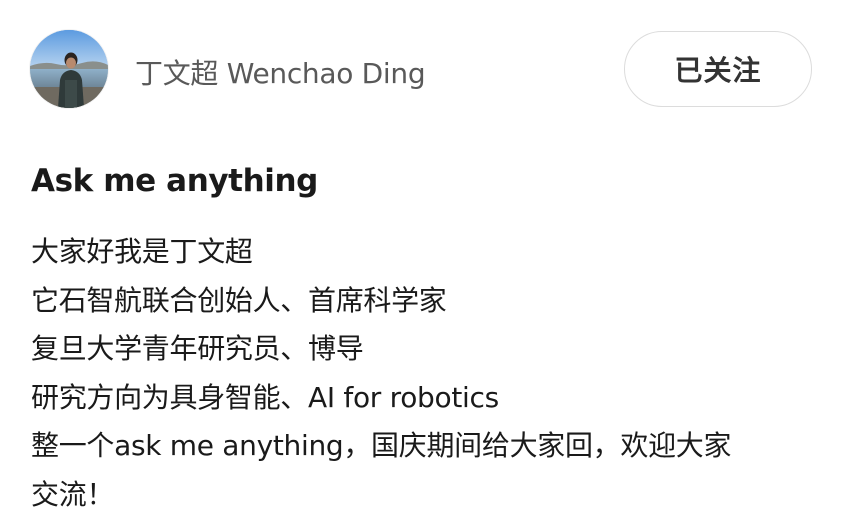  I want to click on person-lakeside-avatar-icon, so click(69, 69).